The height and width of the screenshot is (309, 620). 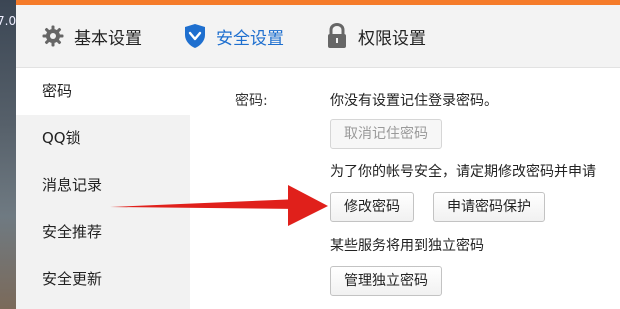 I want to click on tab-basic-settings-label: 基本设置, so click(x=108, y=38).